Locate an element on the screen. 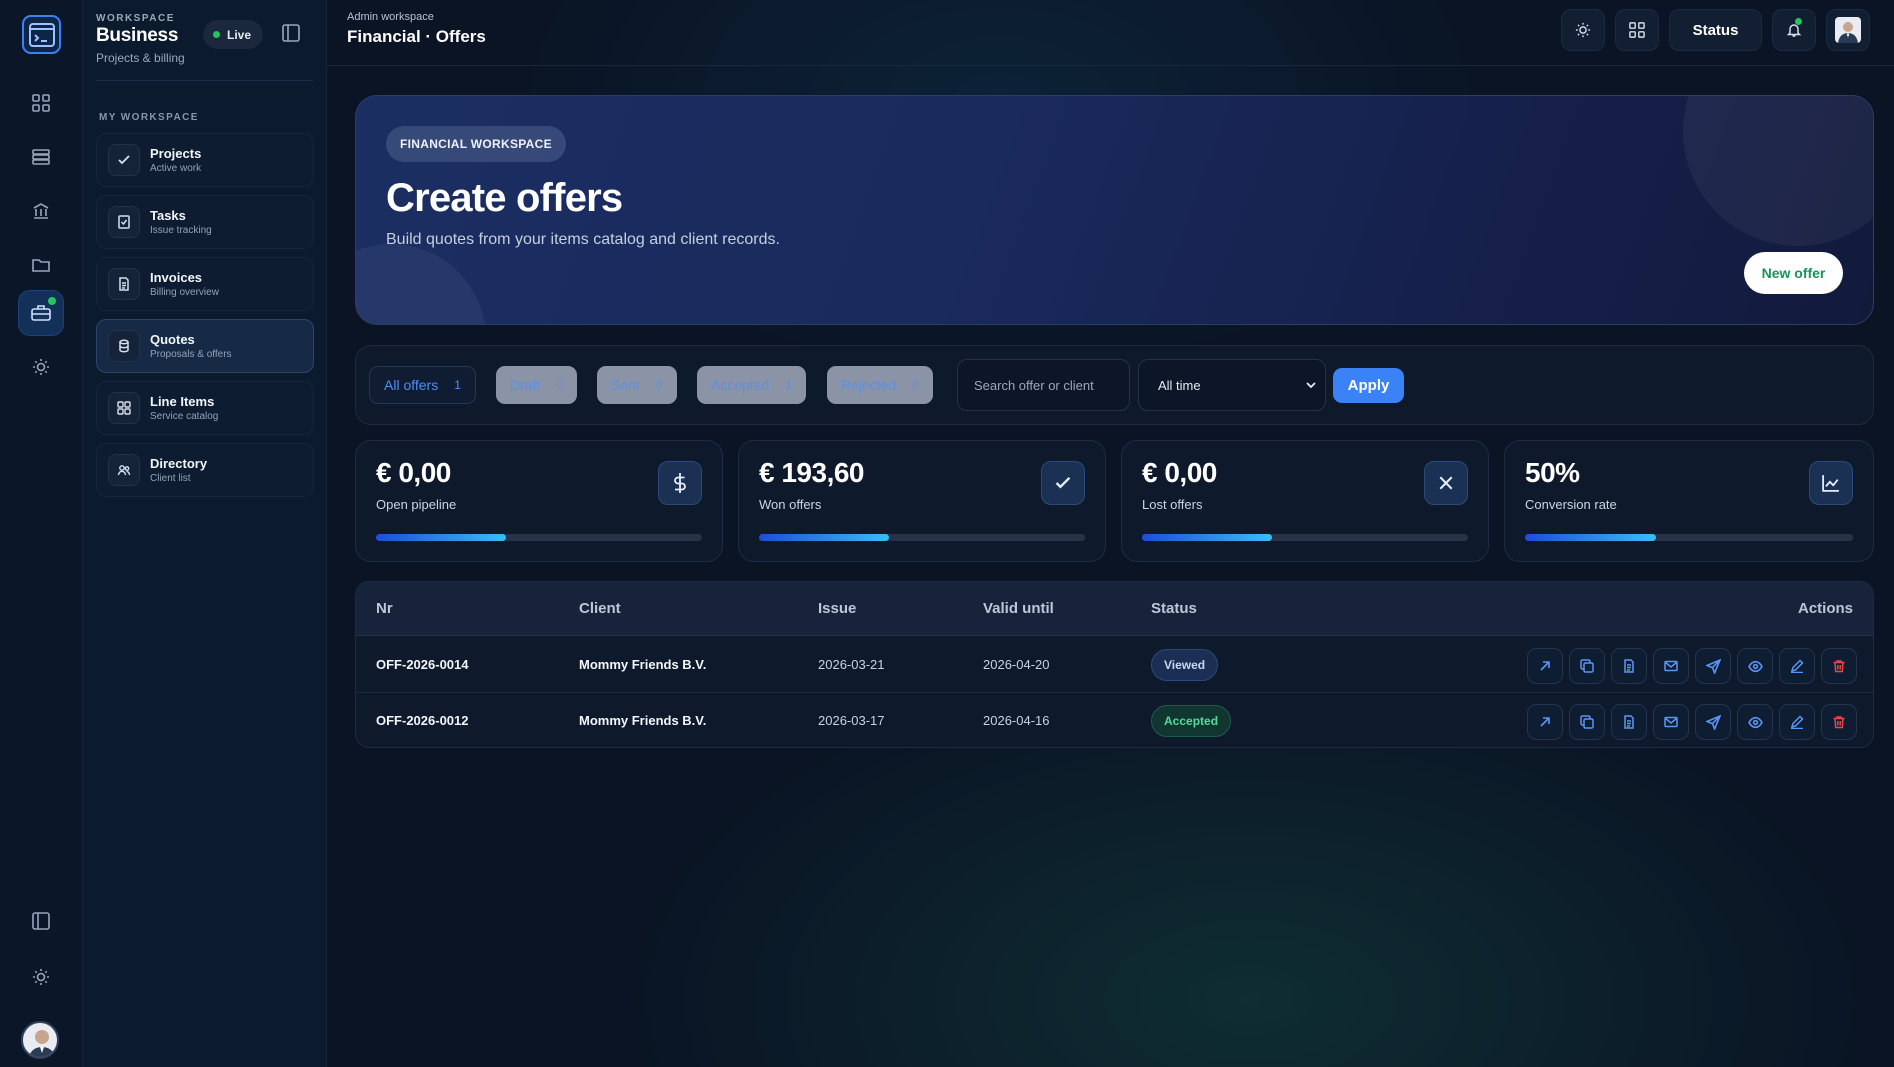  stat-card-lost-offers: € 0,00 Lost offers is located at coordinates (1305, 501).